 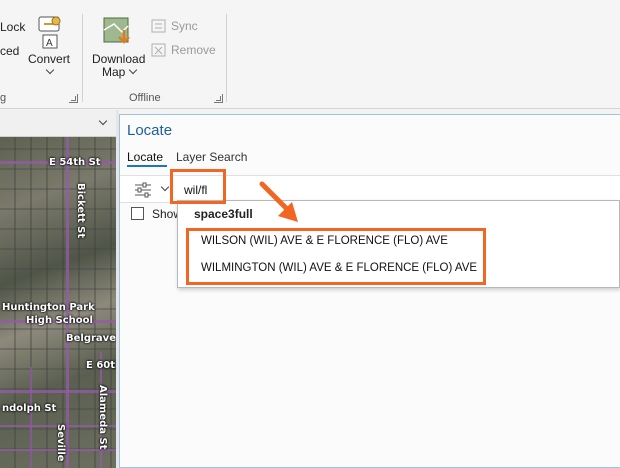 What do you see at coordinates (198, 186) in the screenshot?
I see `search-highlight-box` at bounding box center [198, 186].